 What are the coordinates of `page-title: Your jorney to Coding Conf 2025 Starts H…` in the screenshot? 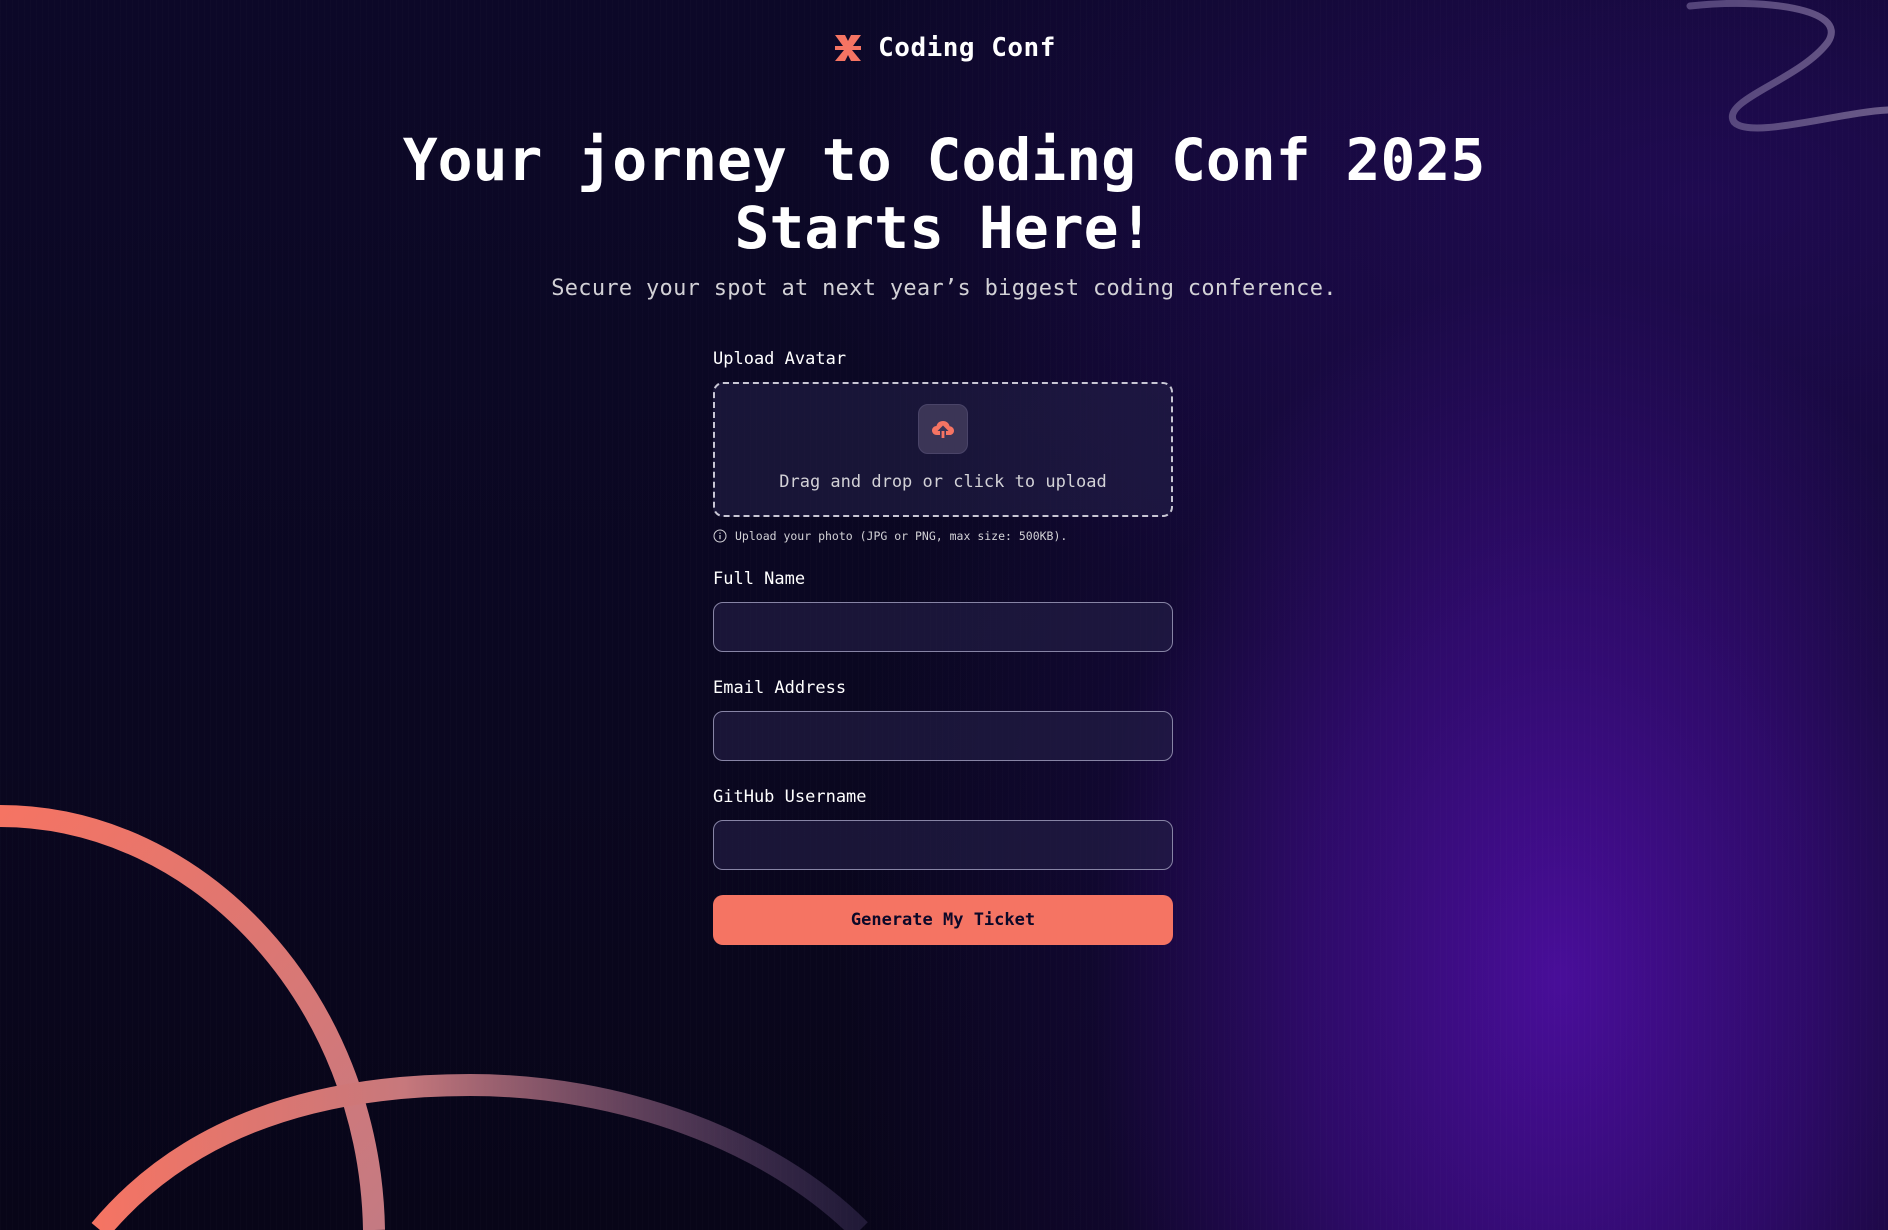 It's located at (944, 194).